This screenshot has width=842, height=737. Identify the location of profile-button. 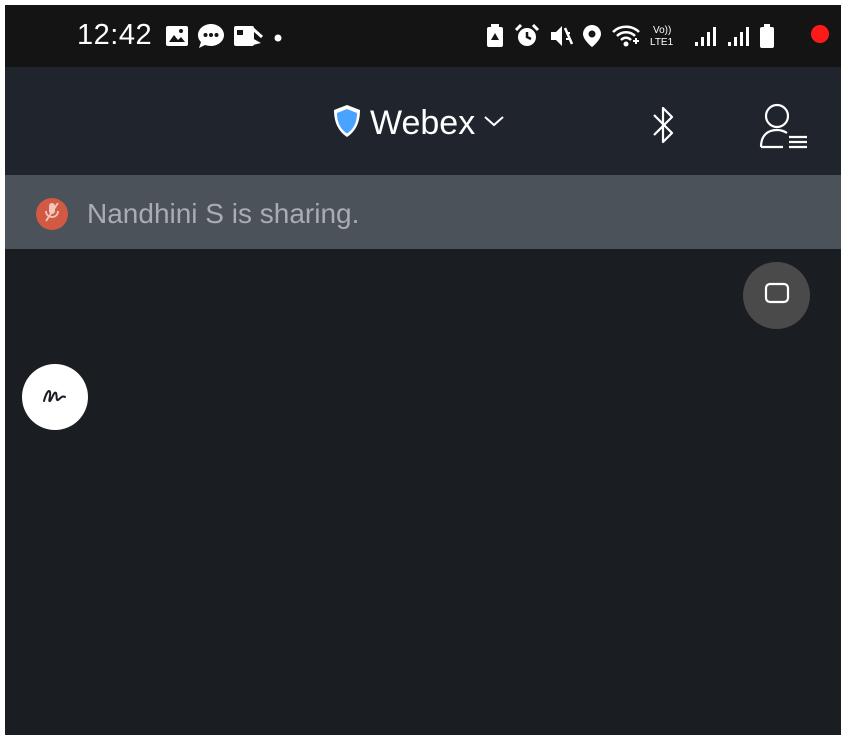
(784, 128).